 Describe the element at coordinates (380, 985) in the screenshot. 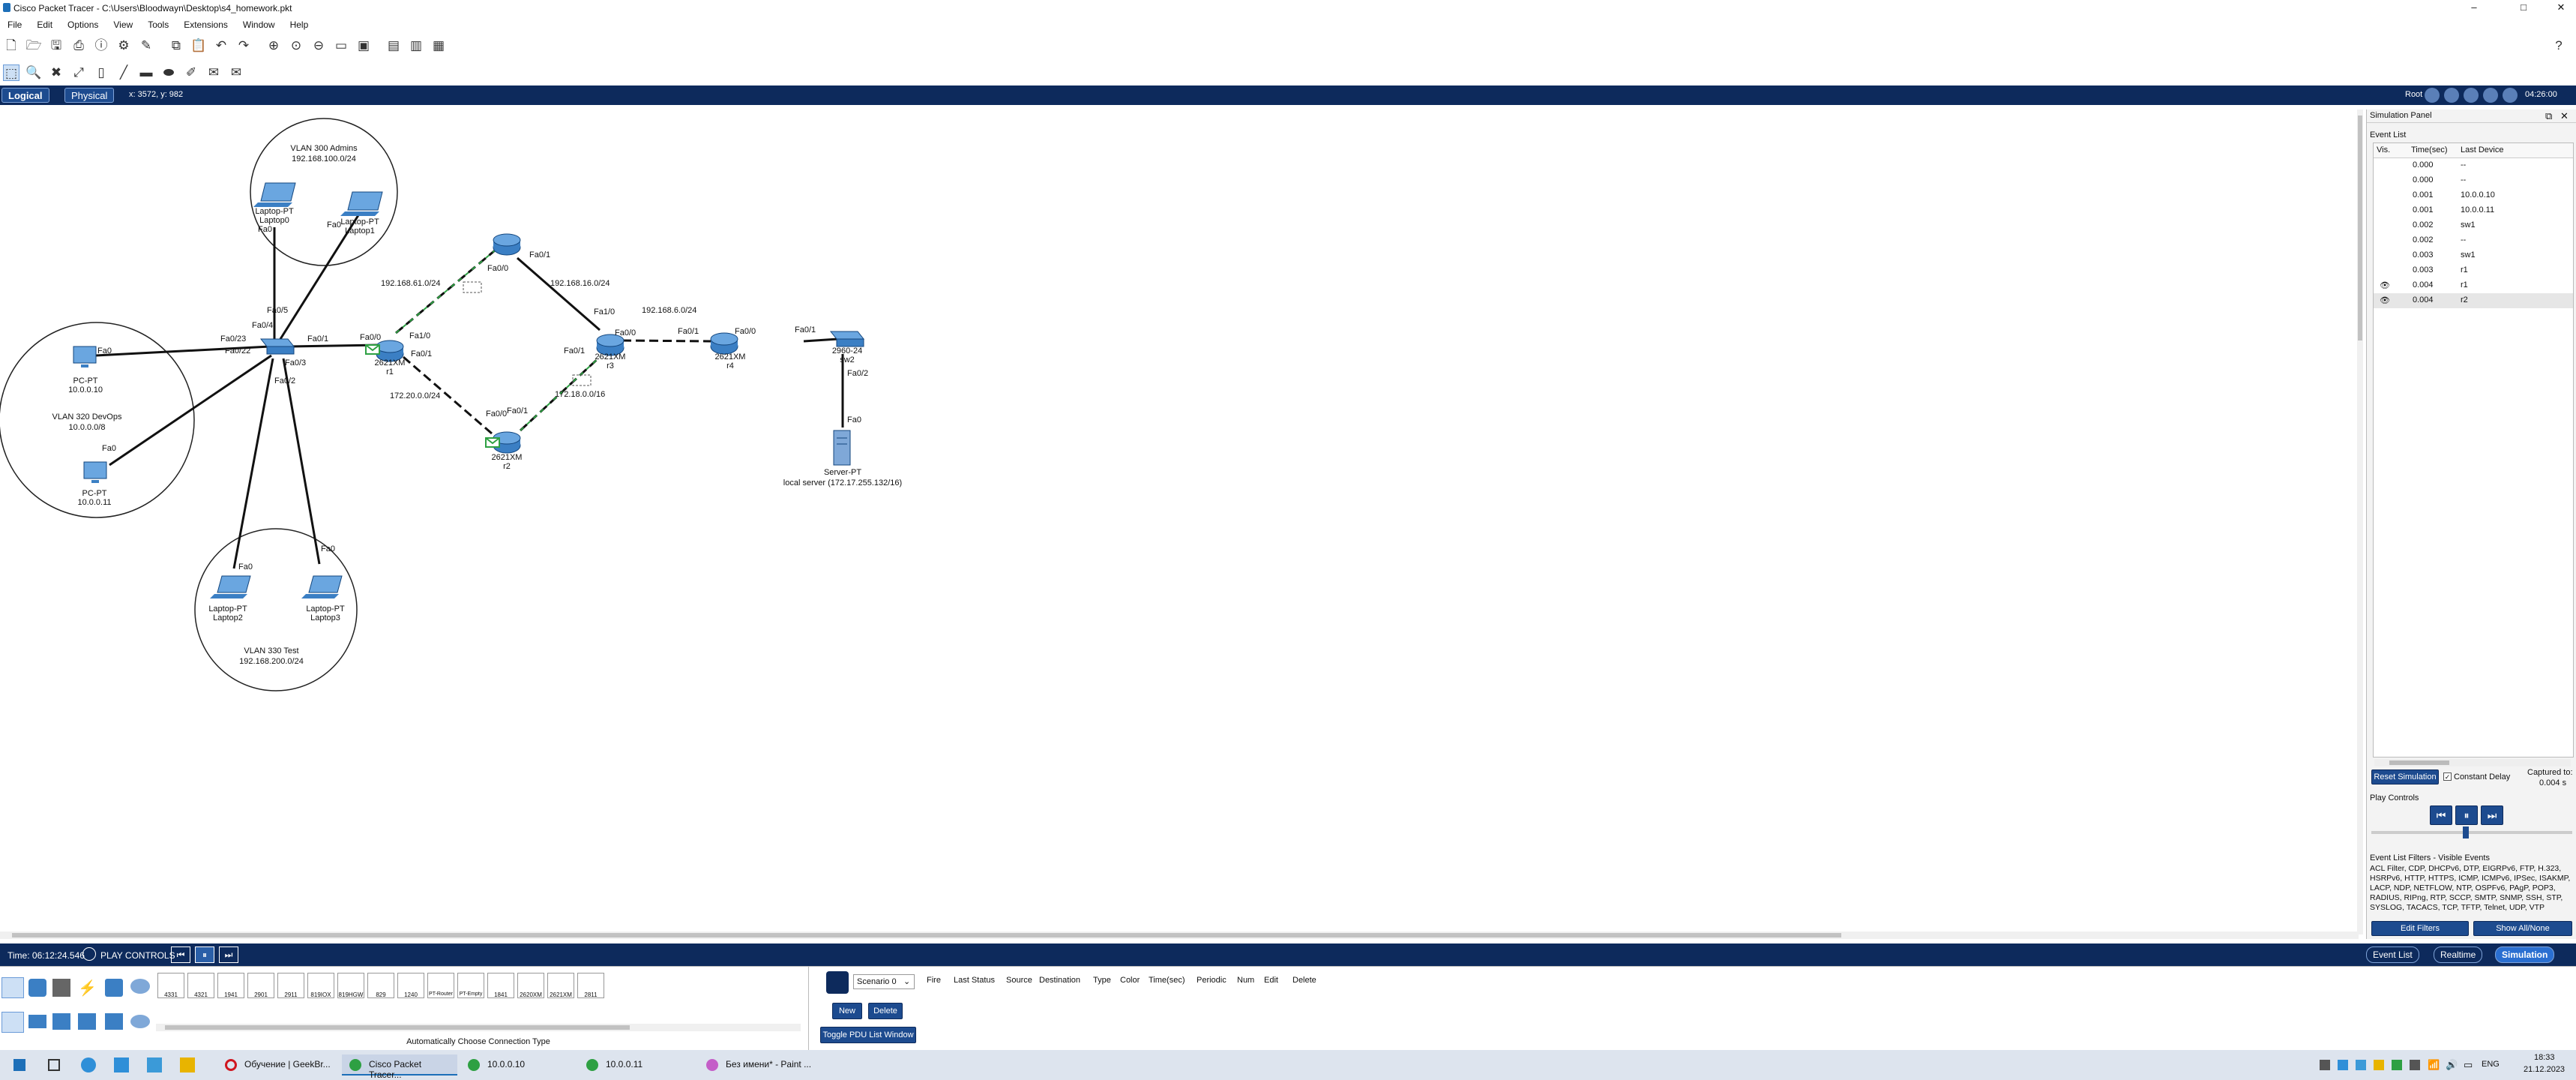

I see `model-829: 829` at that location.